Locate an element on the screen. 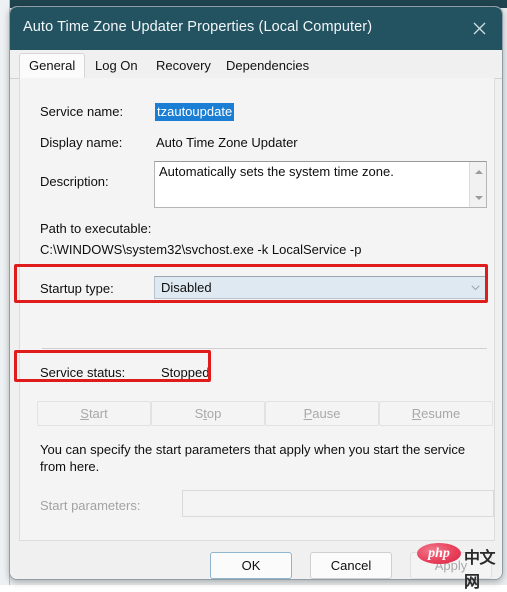  start-parameters-input is located at coordinates (338, 503).